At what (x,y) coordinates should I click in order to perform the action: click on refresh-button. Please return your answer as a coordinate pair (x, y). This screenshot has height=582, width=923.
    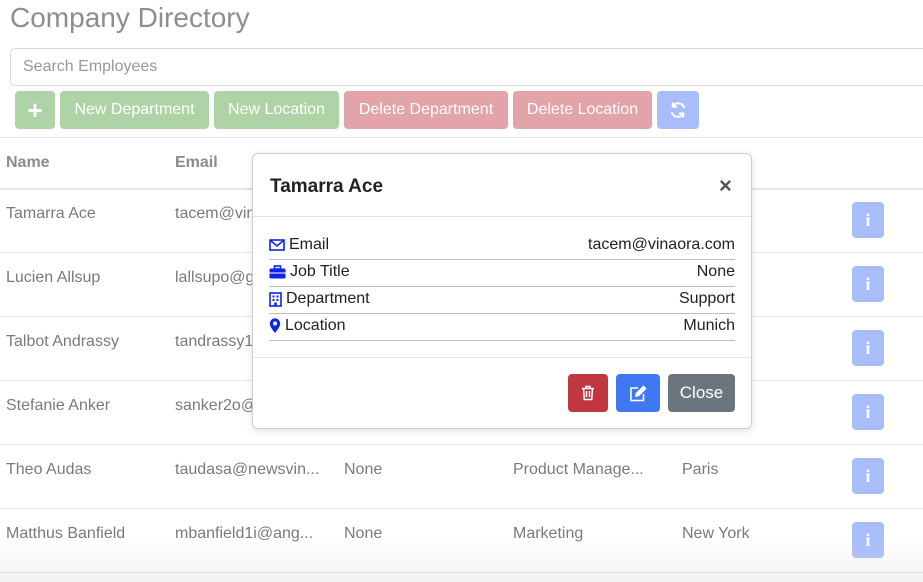
    Looking at the image, I should click on (678, 110).